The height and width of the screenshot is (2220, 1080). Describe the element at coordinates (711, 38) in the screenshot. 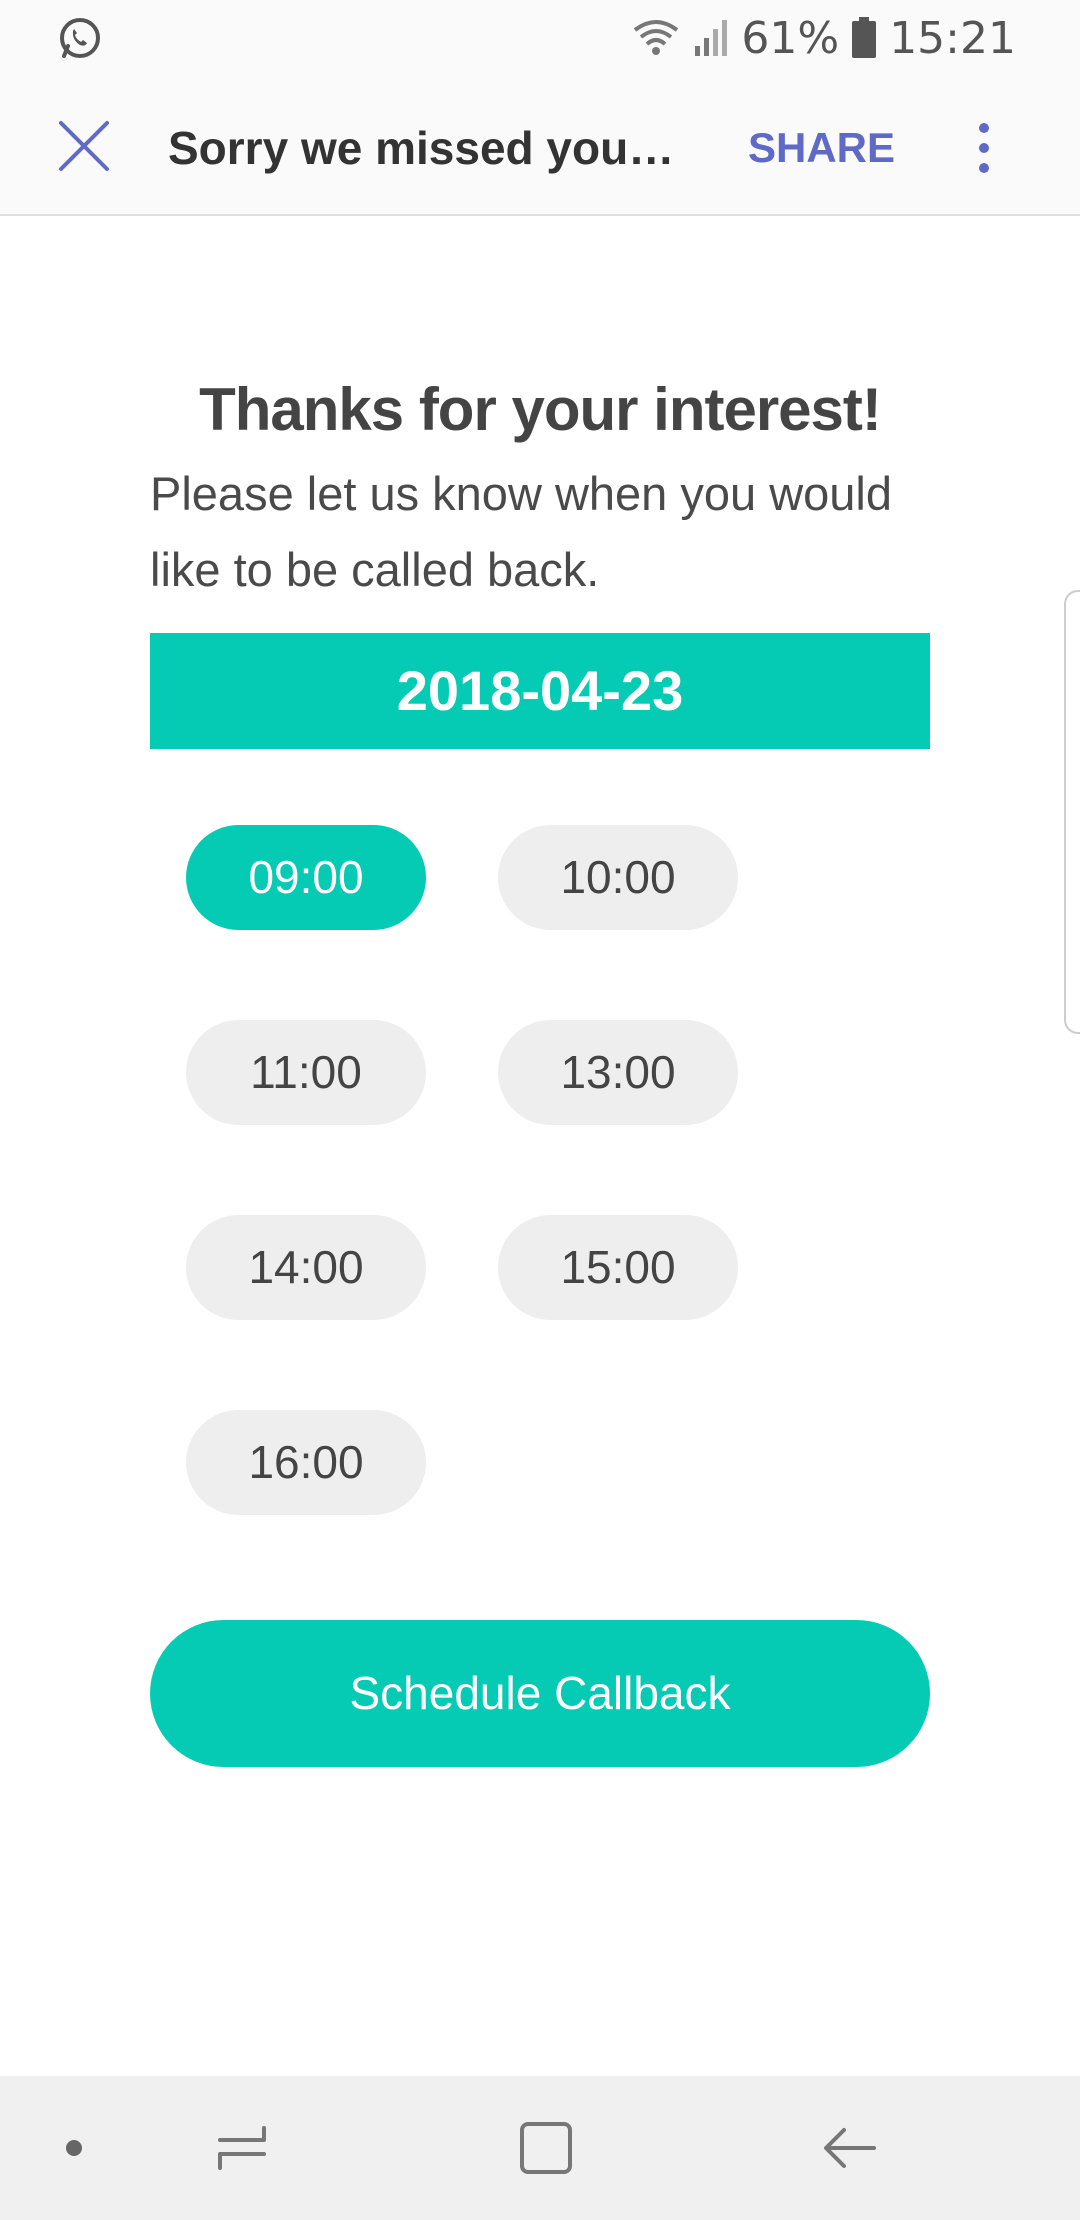

I see `signal-icon` at that location.